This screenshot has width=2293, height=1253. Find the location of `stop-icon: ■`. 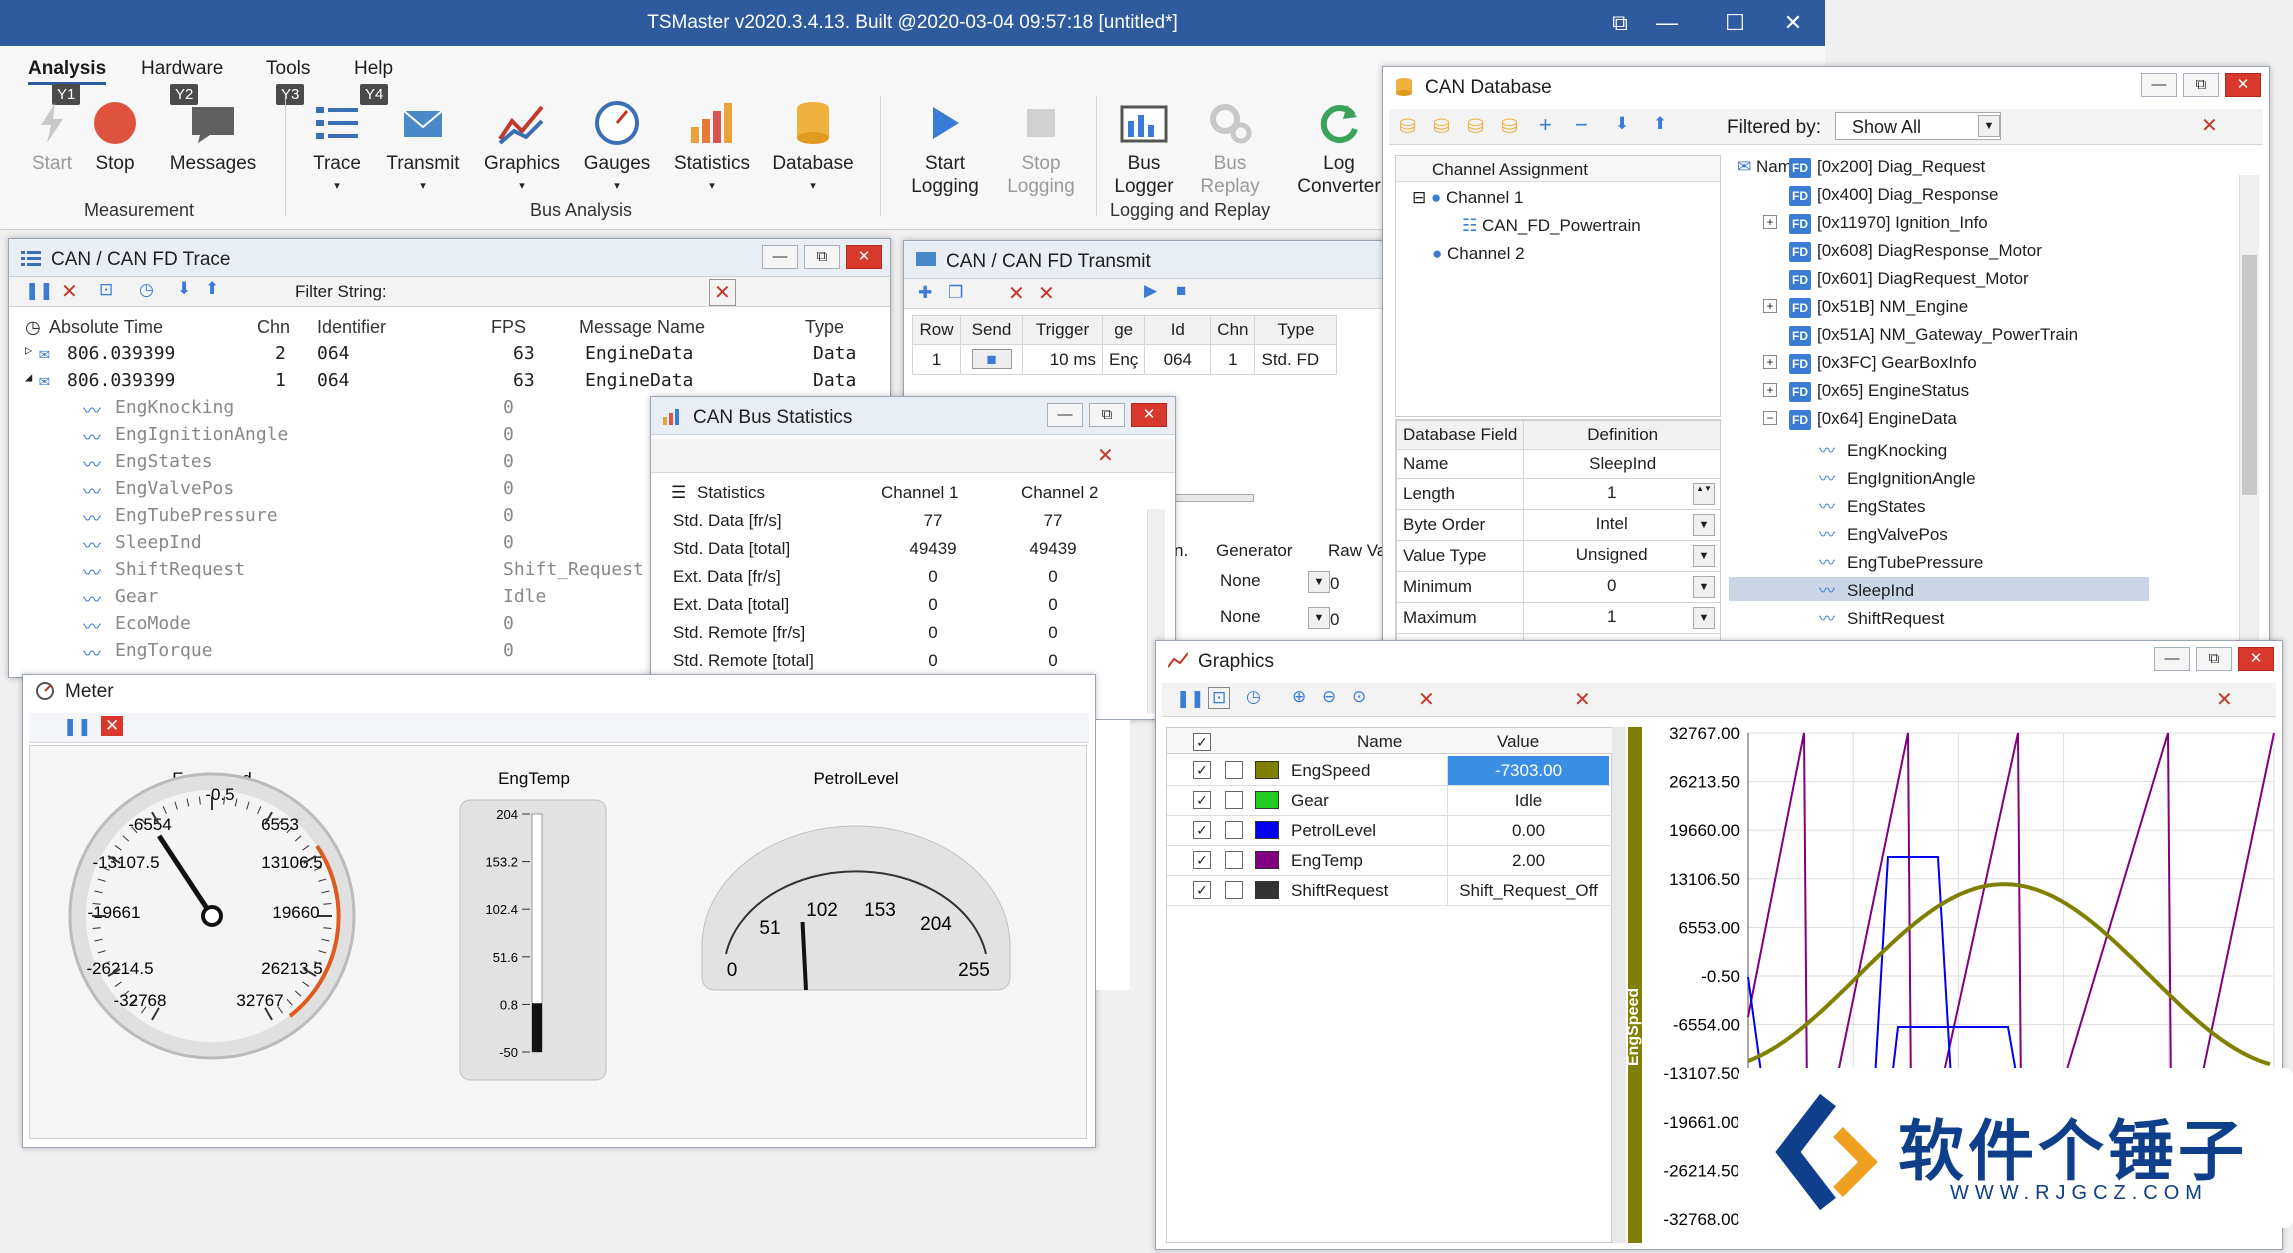

stop-icon: ■ is located at coordinates (1181, 291).